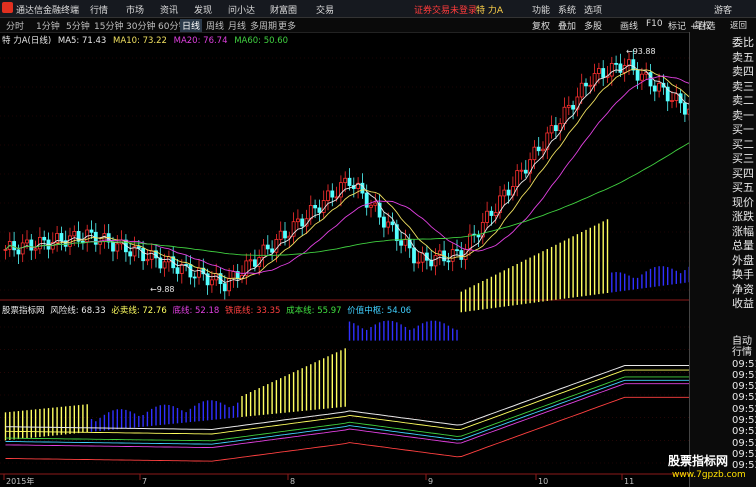  What do you see at coordinates (742, 341) in the screenshot?
I see `tick-label: 自动` at bounding box center [742, 341].